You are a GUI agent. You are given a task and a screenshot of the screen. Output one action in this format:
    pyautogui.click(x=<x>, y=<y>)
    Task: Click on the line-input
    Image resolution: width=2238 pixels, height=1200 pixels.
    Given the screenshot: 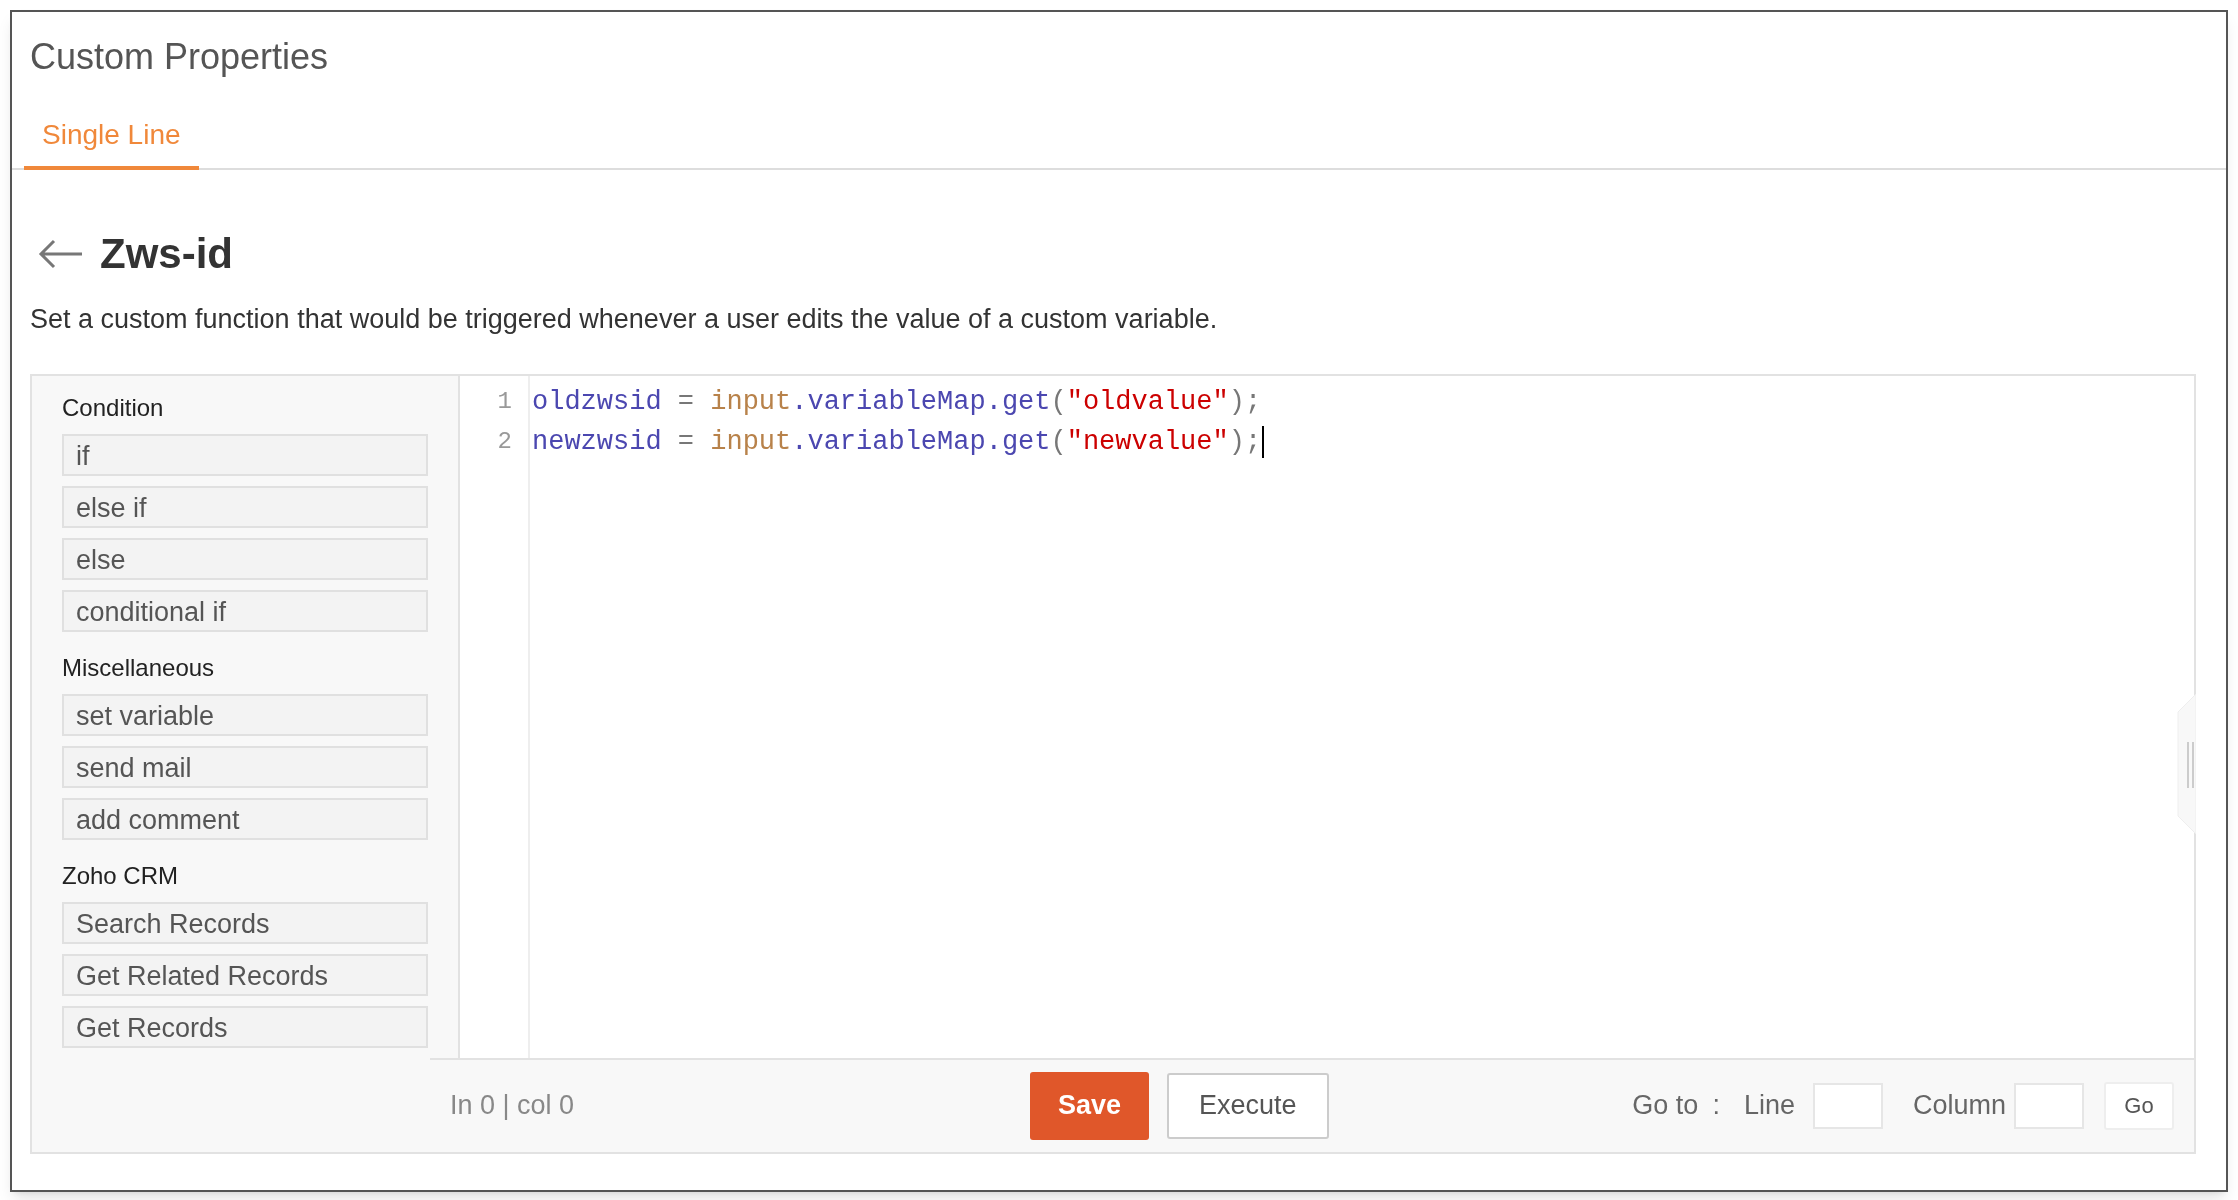 What is the action you would take?
    pyautogui.click(x=1847, y=1105)
    